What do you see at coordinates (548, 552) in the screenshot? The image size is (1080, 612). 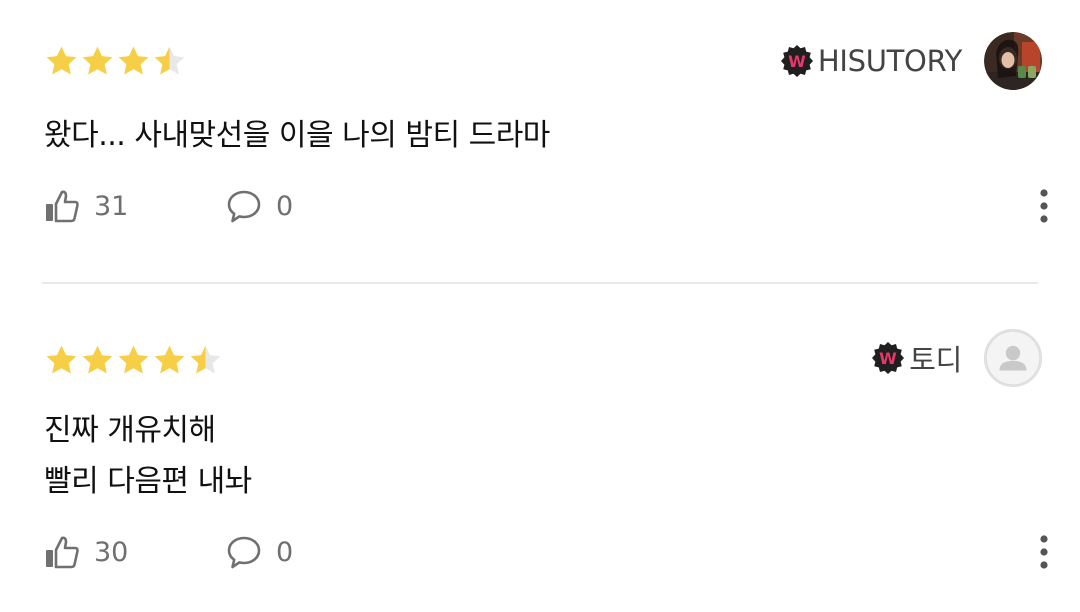 I see `review-actions: 30 0` at bounding box center [548, 552].